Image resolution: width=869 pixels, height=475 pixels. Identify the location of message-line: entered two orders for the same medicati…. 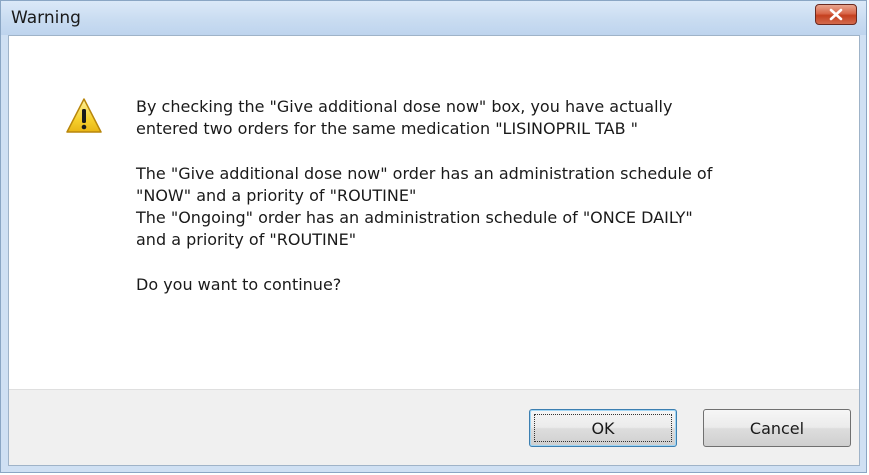
(387, 128).